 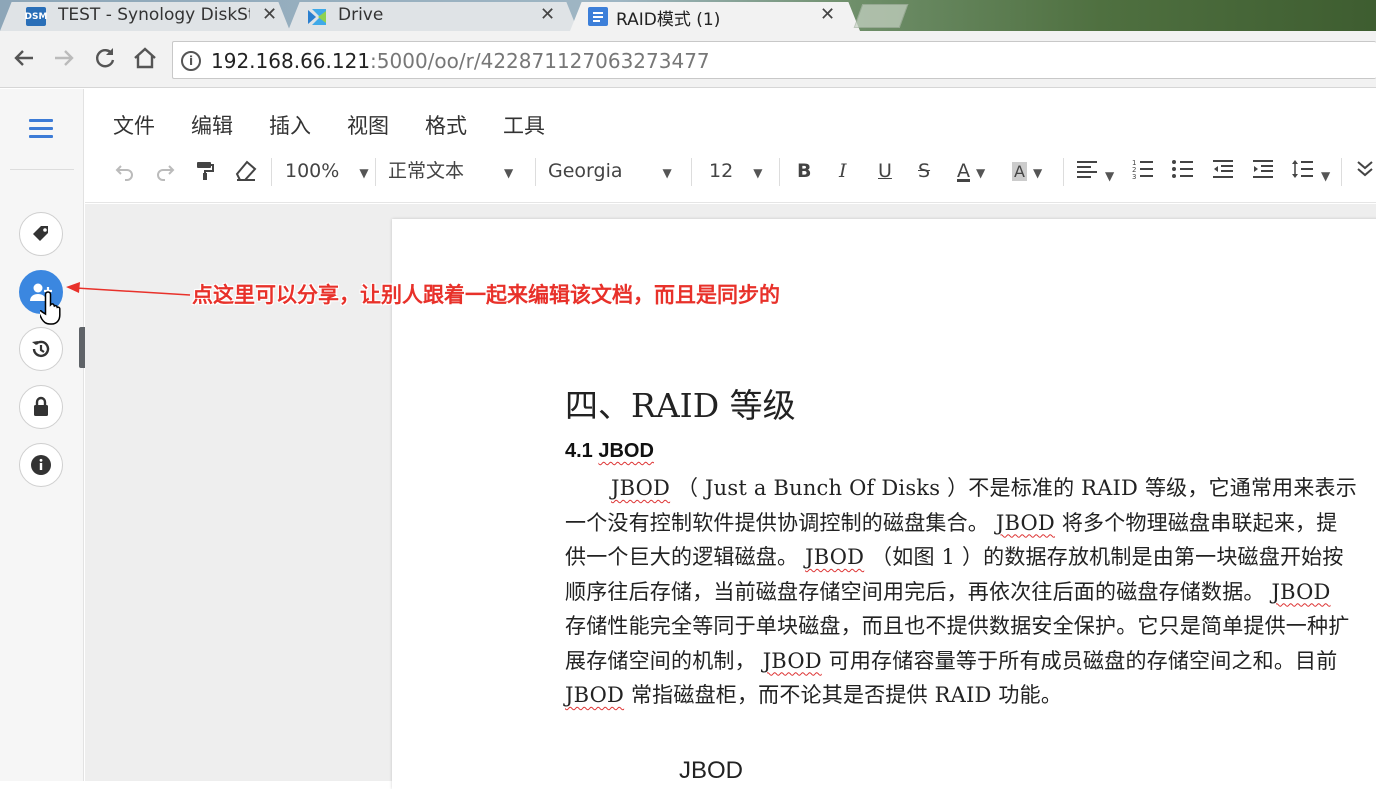 What do you see at coordinates (246, 173) in the screenshot?
I see `clear-format-icon` at bounding box center [246, 173].